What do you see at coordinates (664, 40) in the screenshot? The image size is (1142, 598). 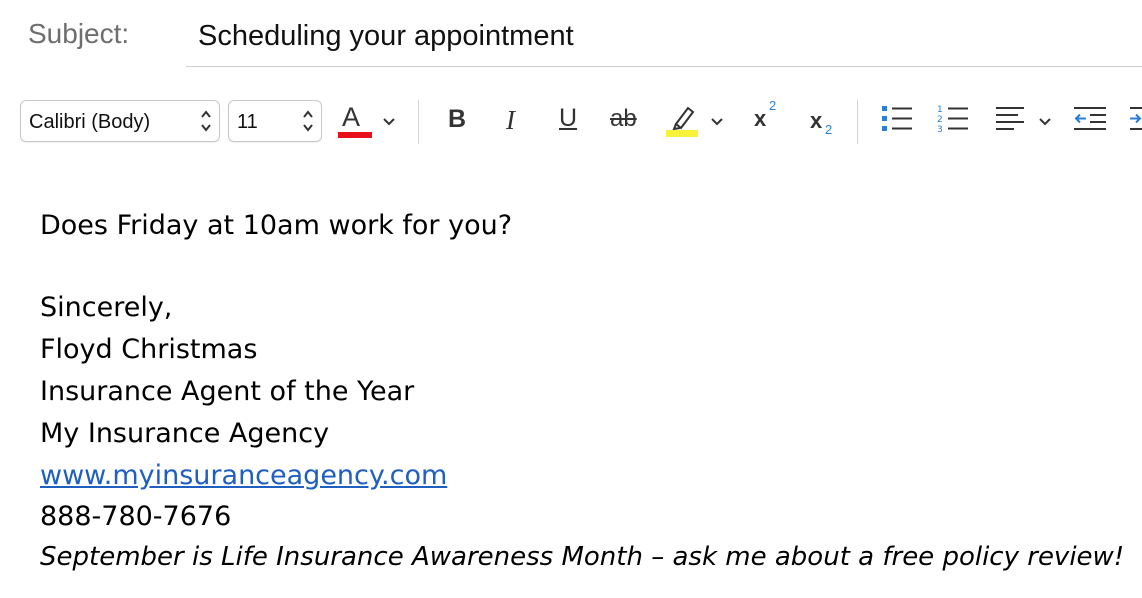 I see `subject-field: Scheduling your appointment` at bounding box center [664, 40].